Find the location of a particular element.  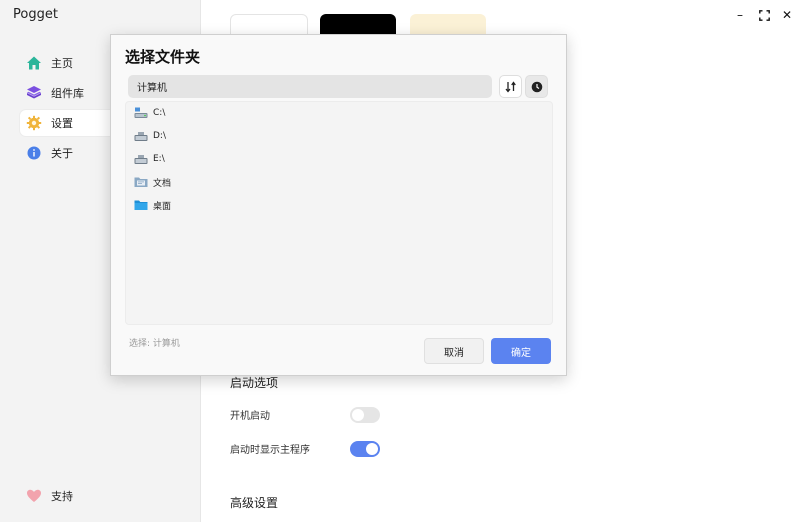

close-button: ✕ is located at coordinates (787, 15).